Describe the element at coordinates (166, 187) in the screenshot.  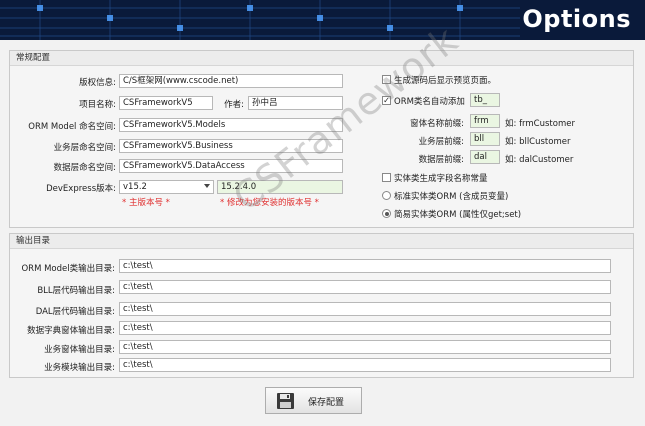
I see `devexpress-version-dropdown: v15.2` at that location.